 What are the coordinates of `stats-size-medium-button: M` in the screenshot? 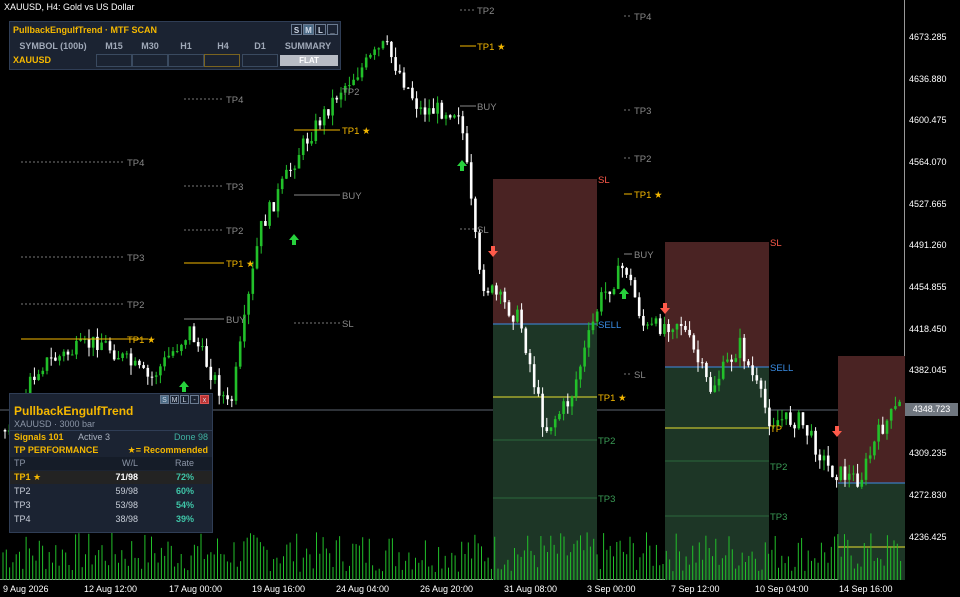 It's located at (174, 399).